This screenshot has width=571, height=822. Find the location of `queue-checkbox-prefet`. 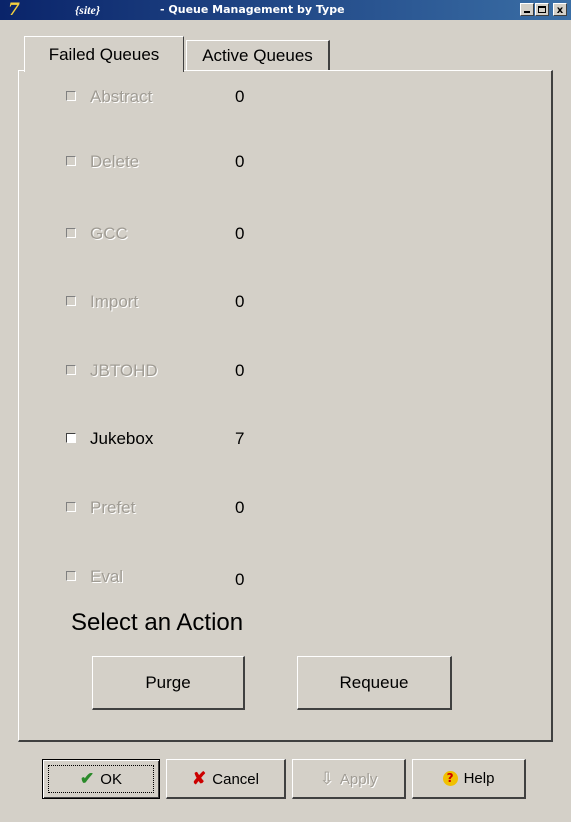

queue-checkbox-prefet is located at coordinates (71, 507).